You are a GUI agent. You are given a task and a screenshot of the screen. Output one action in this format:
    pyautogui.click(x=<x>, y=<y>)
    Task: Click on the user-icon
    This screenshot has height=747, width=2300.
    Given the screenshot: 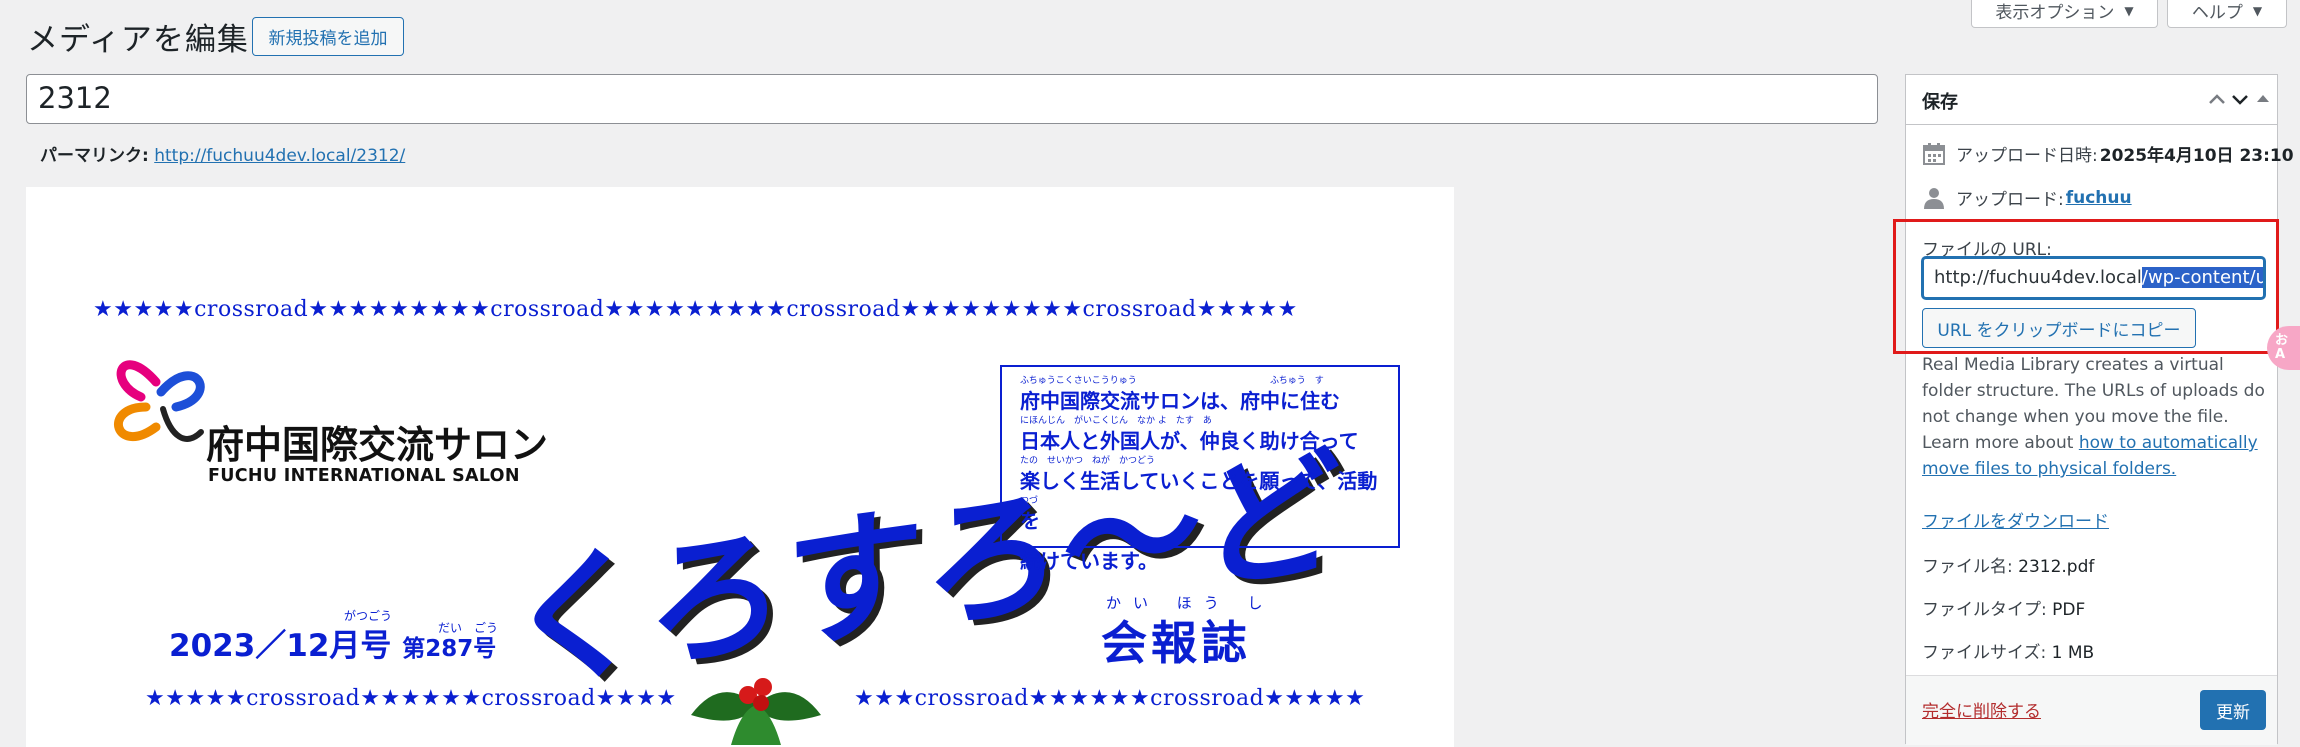 What is the action you would take?
    pyautogui.click(x=1934, y=198)
    